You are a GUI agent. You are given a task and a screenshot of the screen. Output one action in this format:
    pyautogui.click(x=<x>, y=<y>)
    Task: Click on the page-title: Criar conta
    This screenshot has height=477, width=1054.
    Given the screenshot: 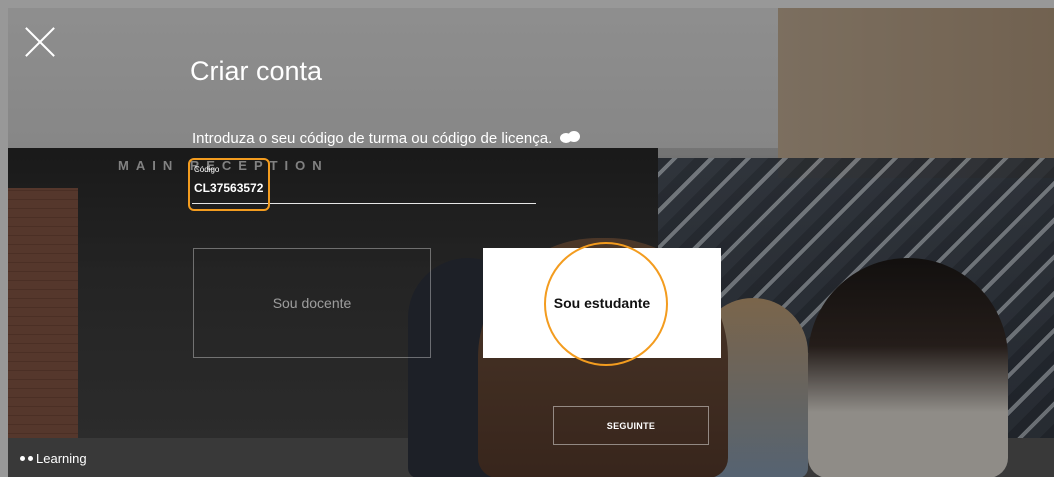 What is the action you would take?
    pyautogui.click(x=256, y=71)
    